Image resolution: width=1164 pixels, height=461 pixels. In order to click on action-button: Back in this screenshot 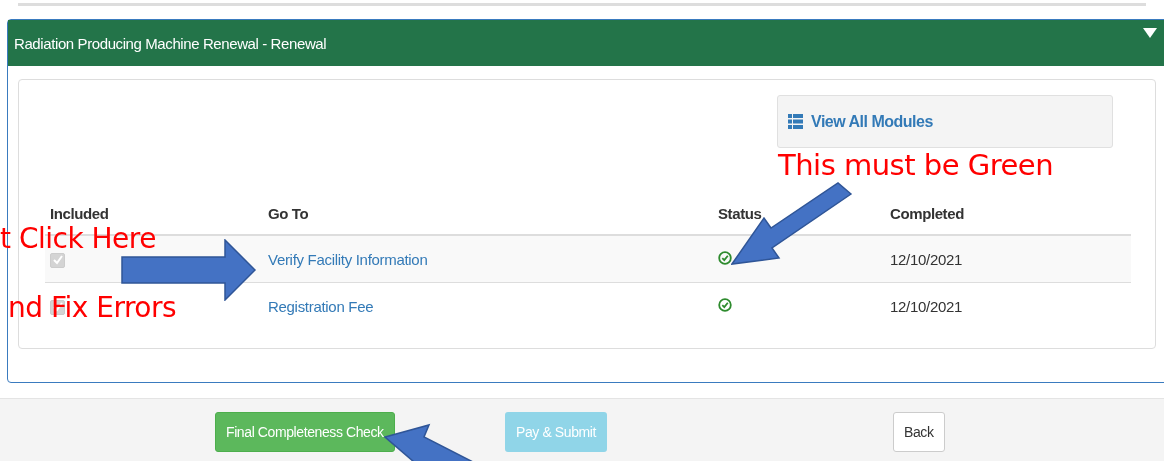, I will do `click(919, 432)`.